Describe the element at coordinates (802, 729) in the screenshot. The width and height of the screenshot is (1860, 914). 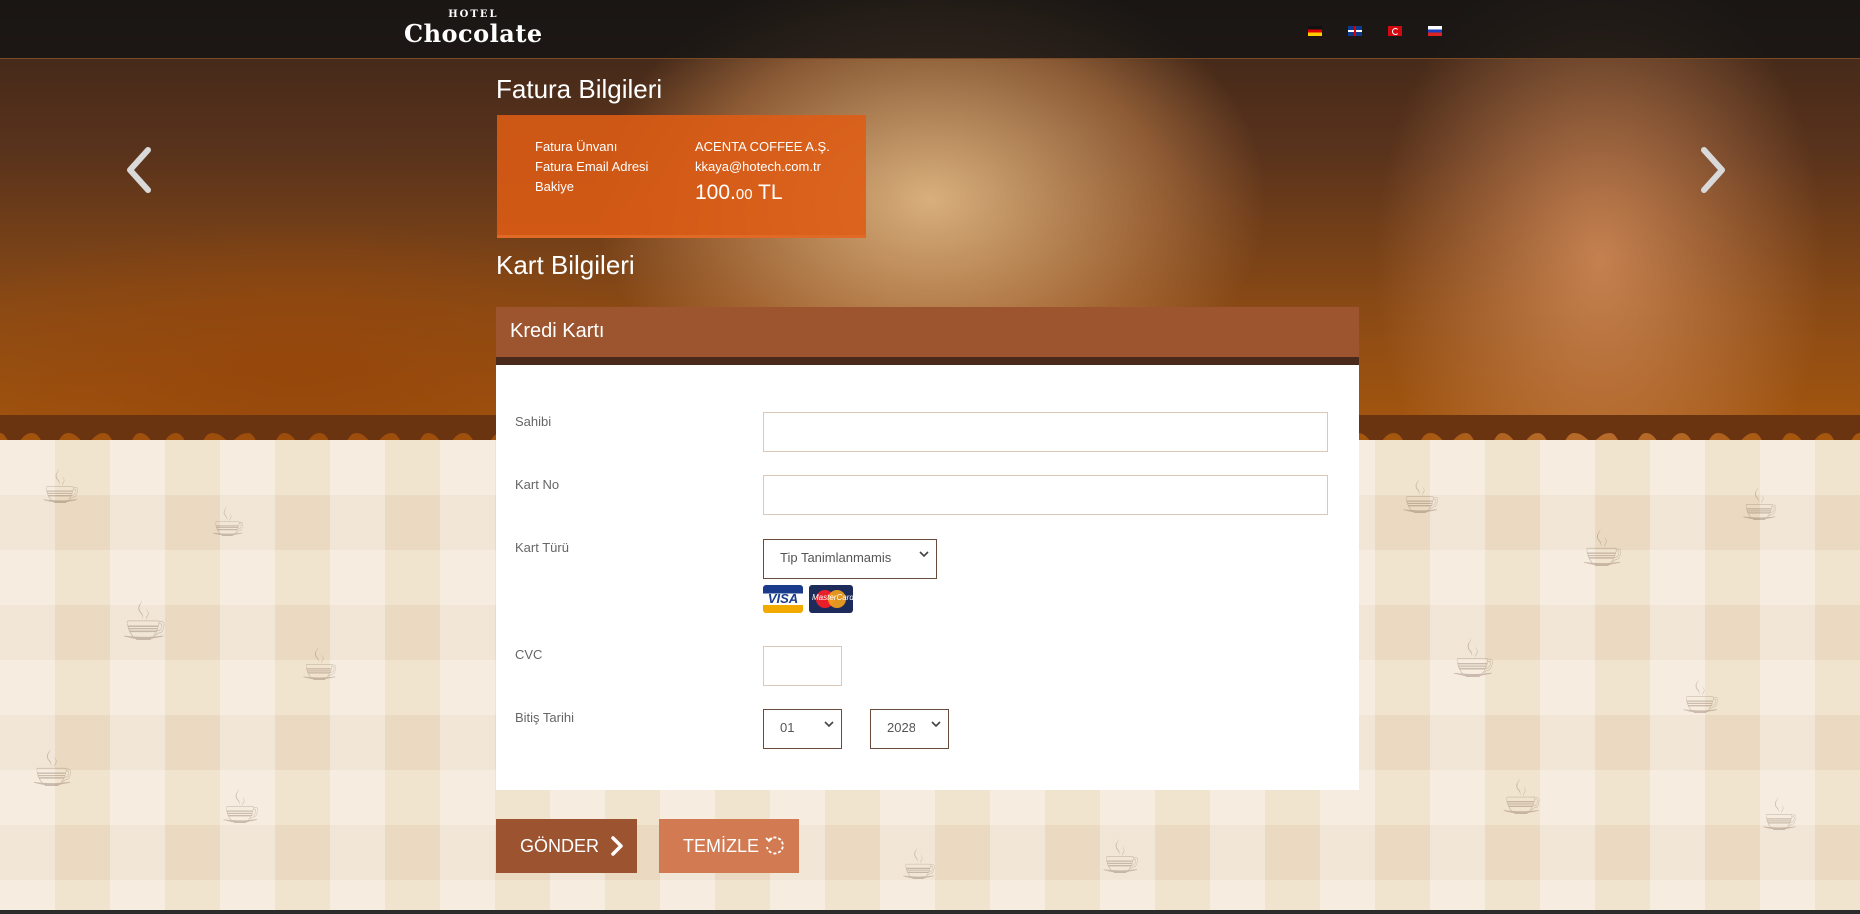
I see `expiry-month-select: 01` at that location.